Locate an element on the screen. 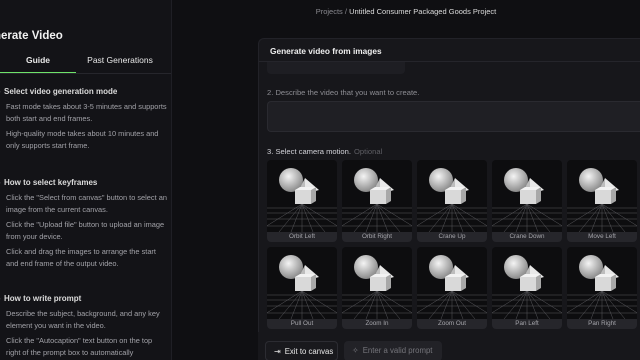  camera-motion-label: Crane Up is located at coordinates (452, 236).